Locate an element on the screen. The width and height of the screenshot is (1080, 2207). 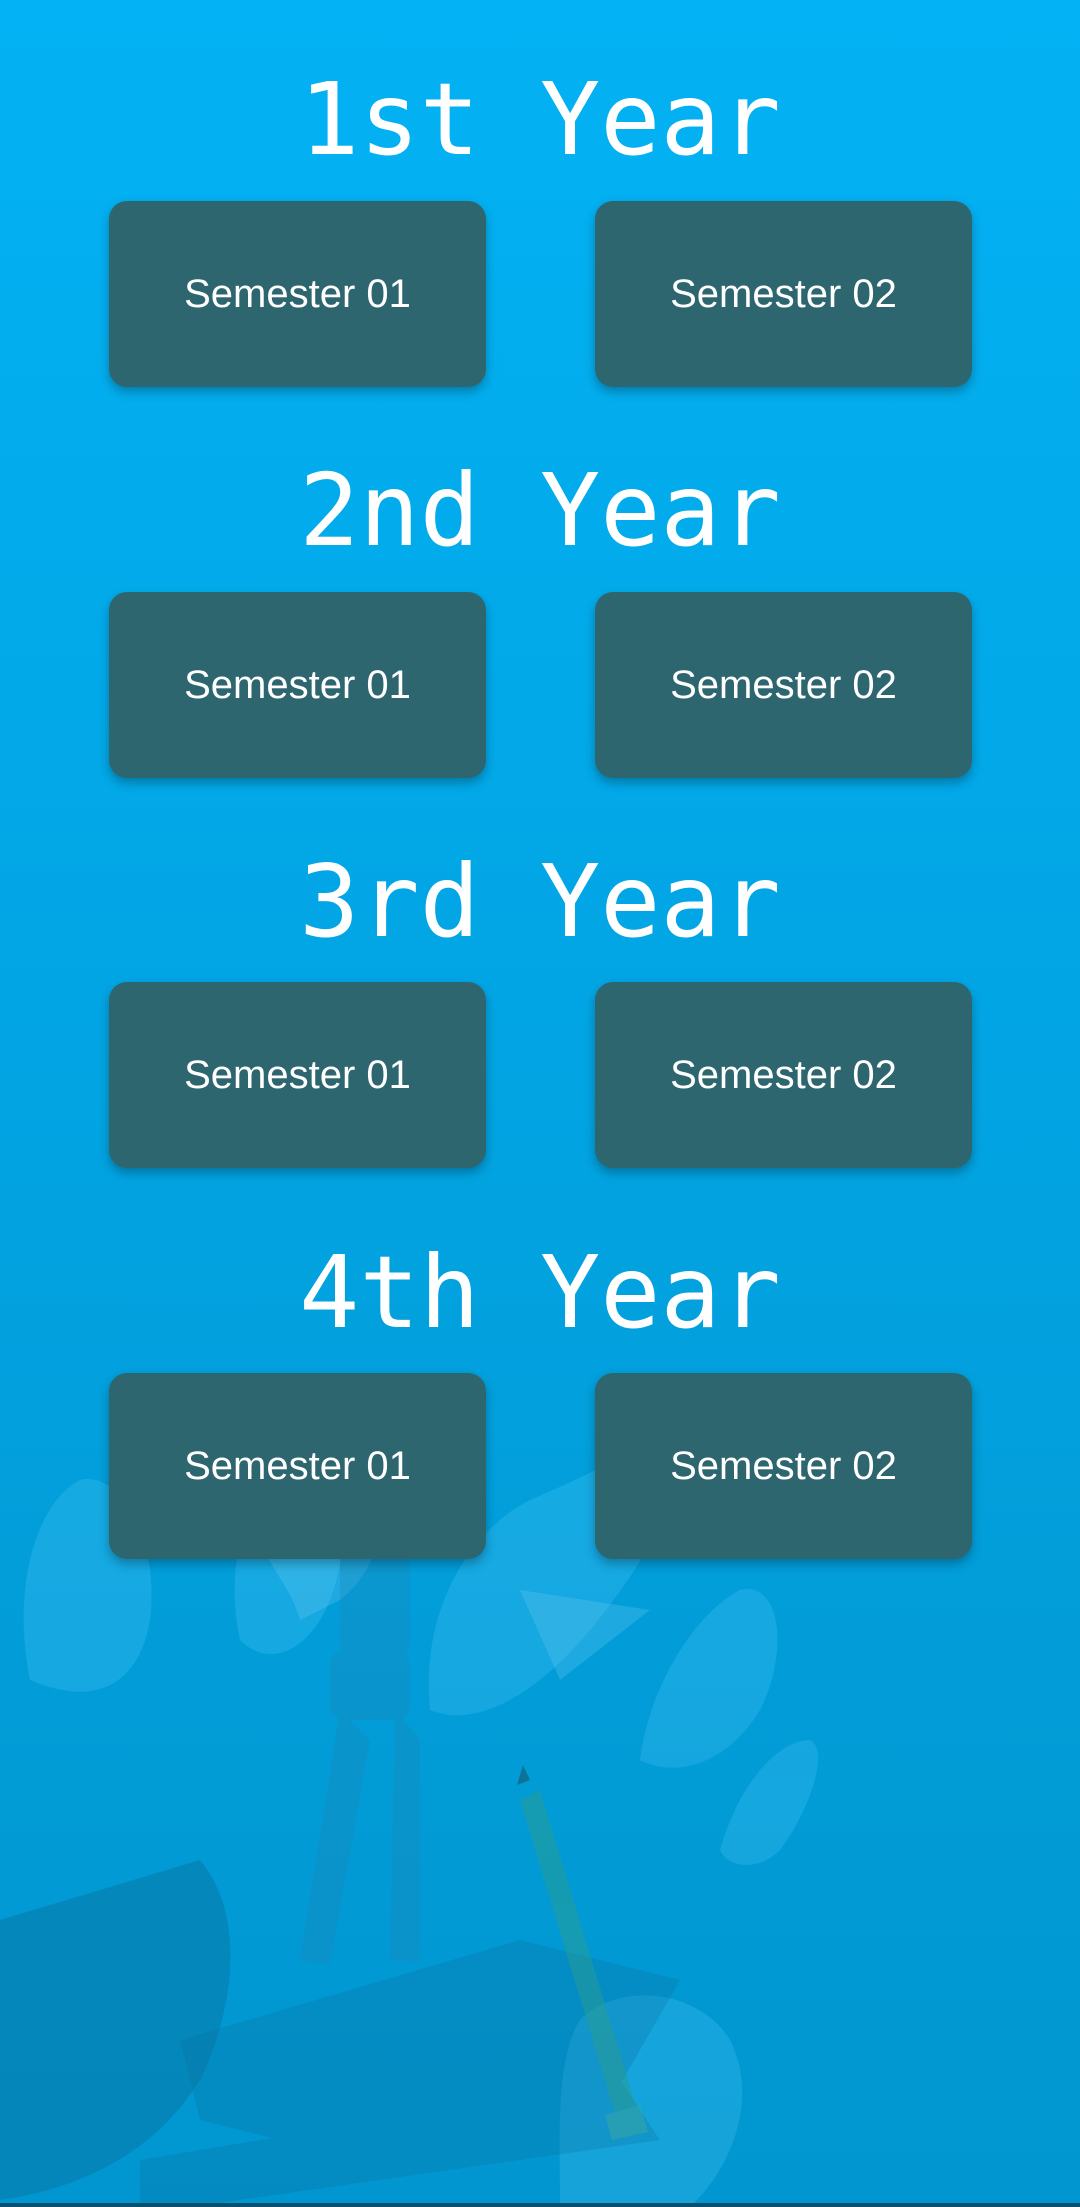
year-4-semester-02-button: Semester 02 is located at coordinates (783, 1466).